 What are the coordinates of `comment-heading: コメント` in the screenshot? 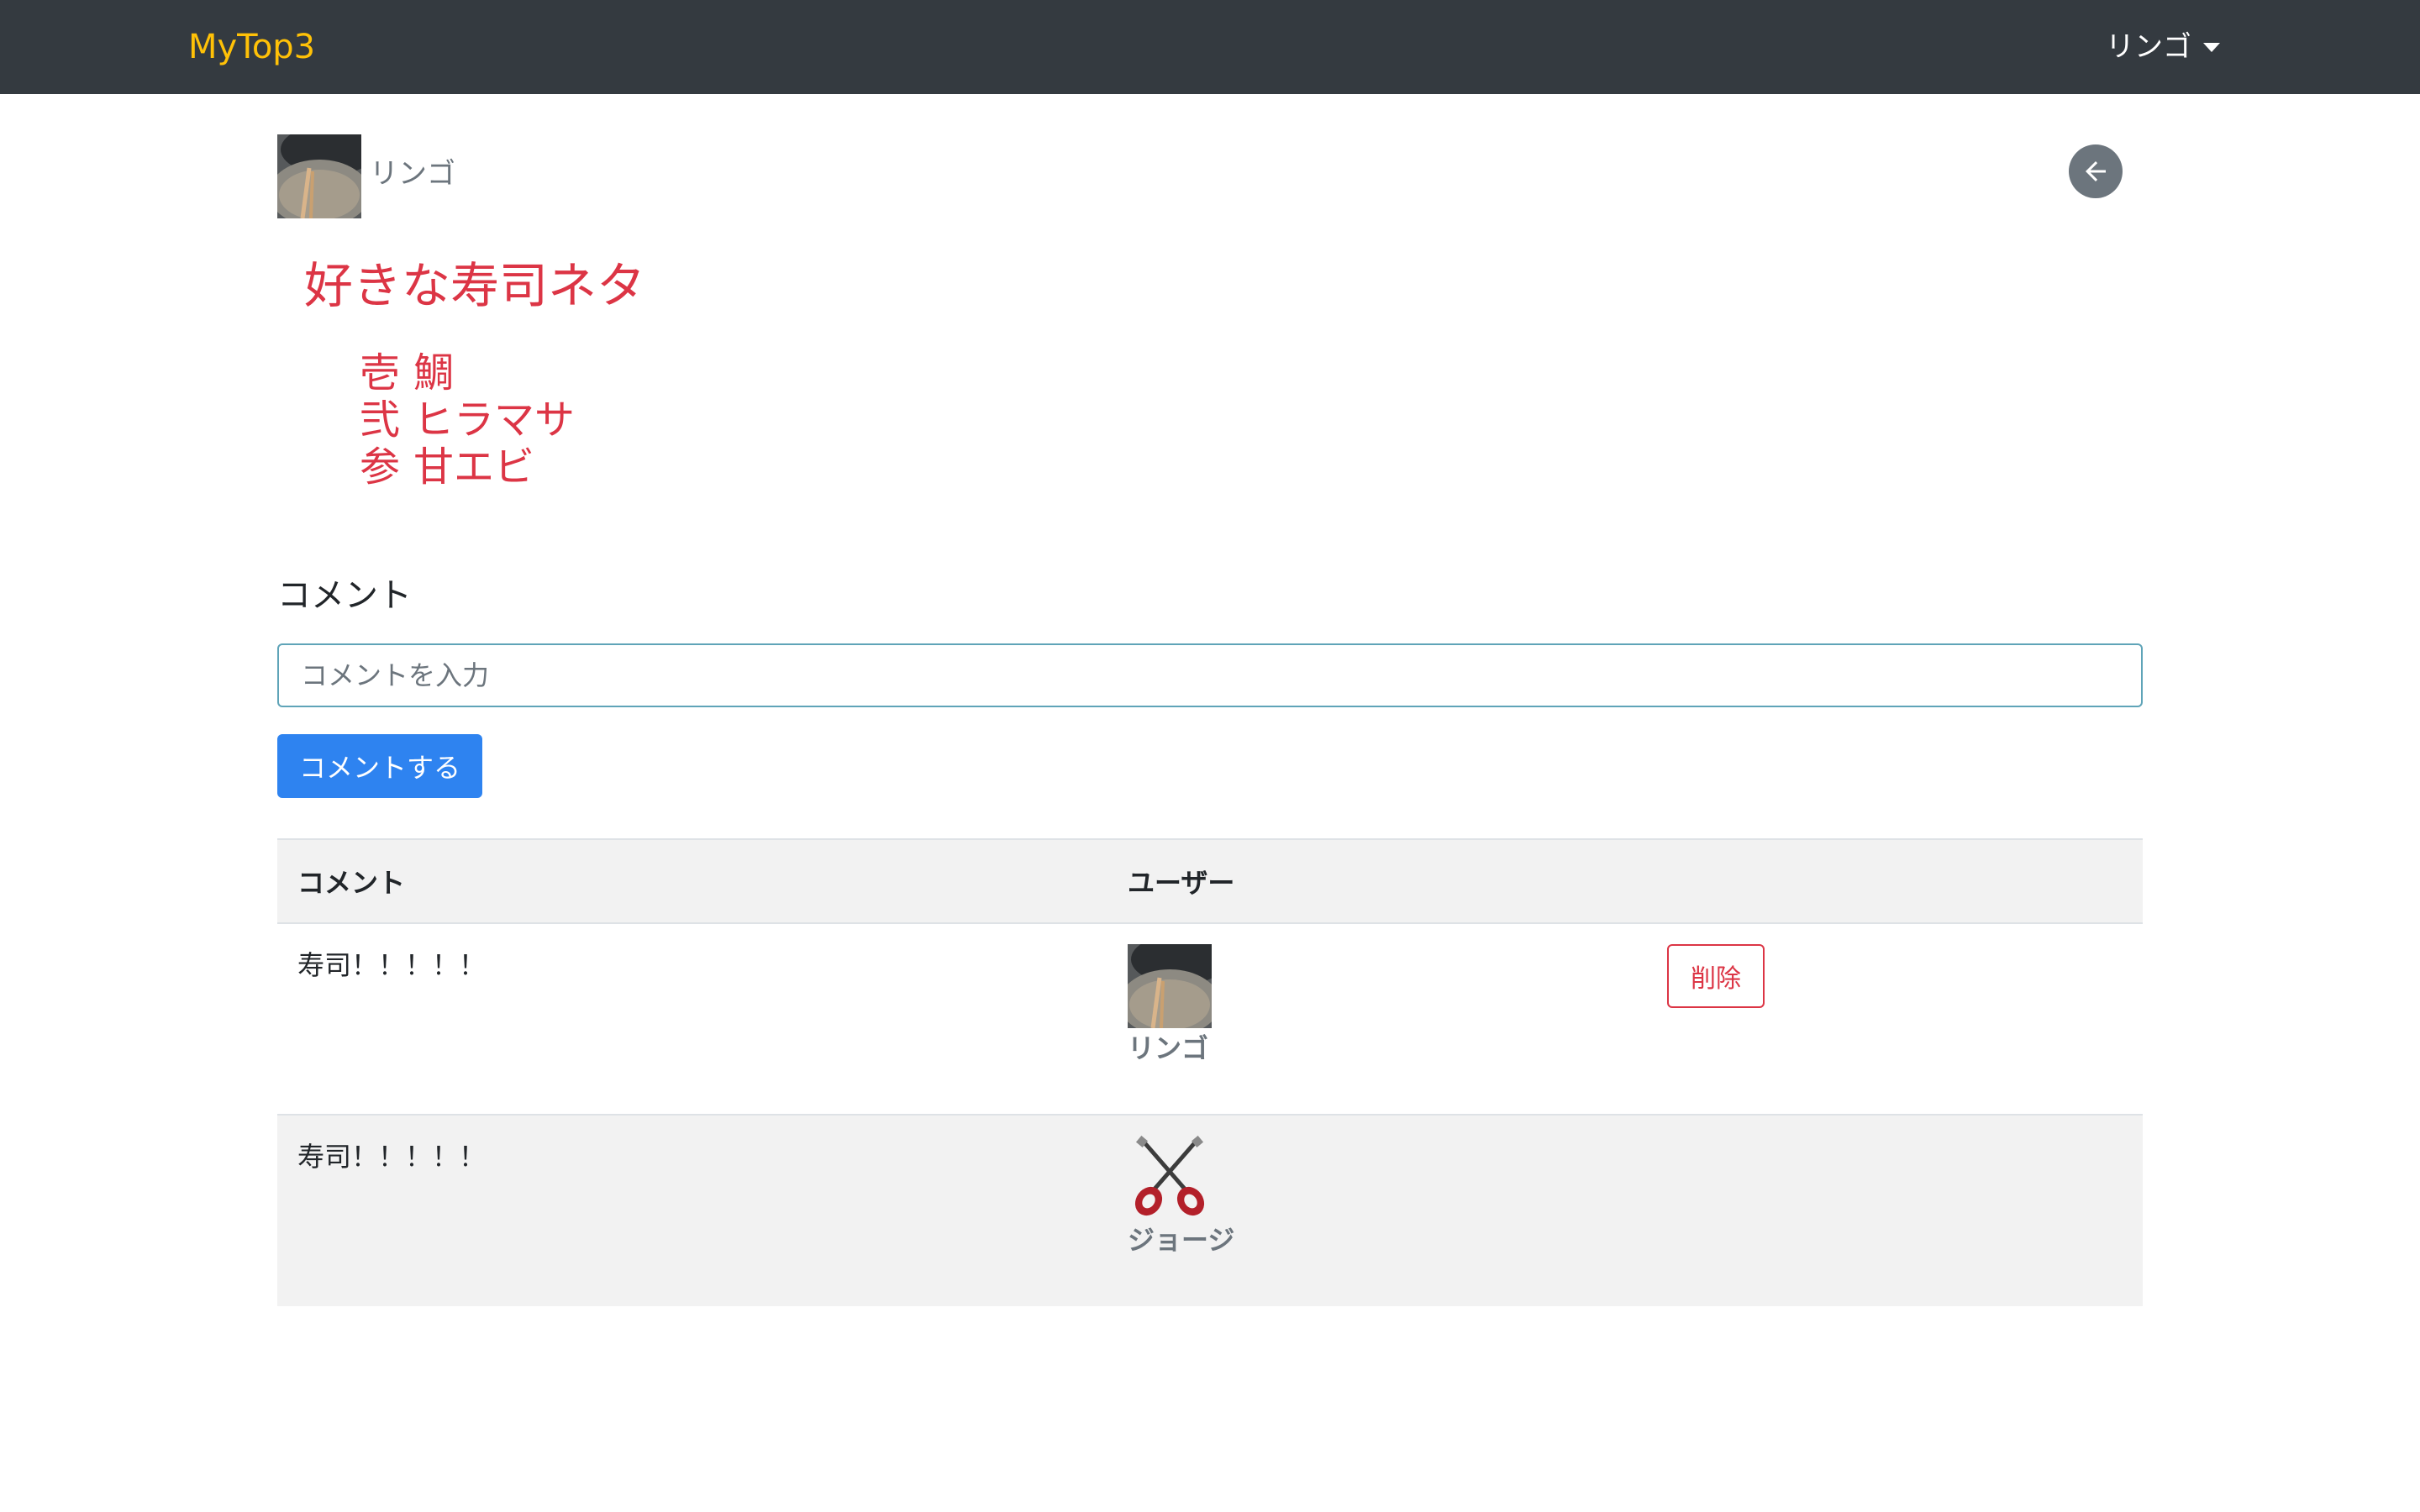 It's located at (344, 595).